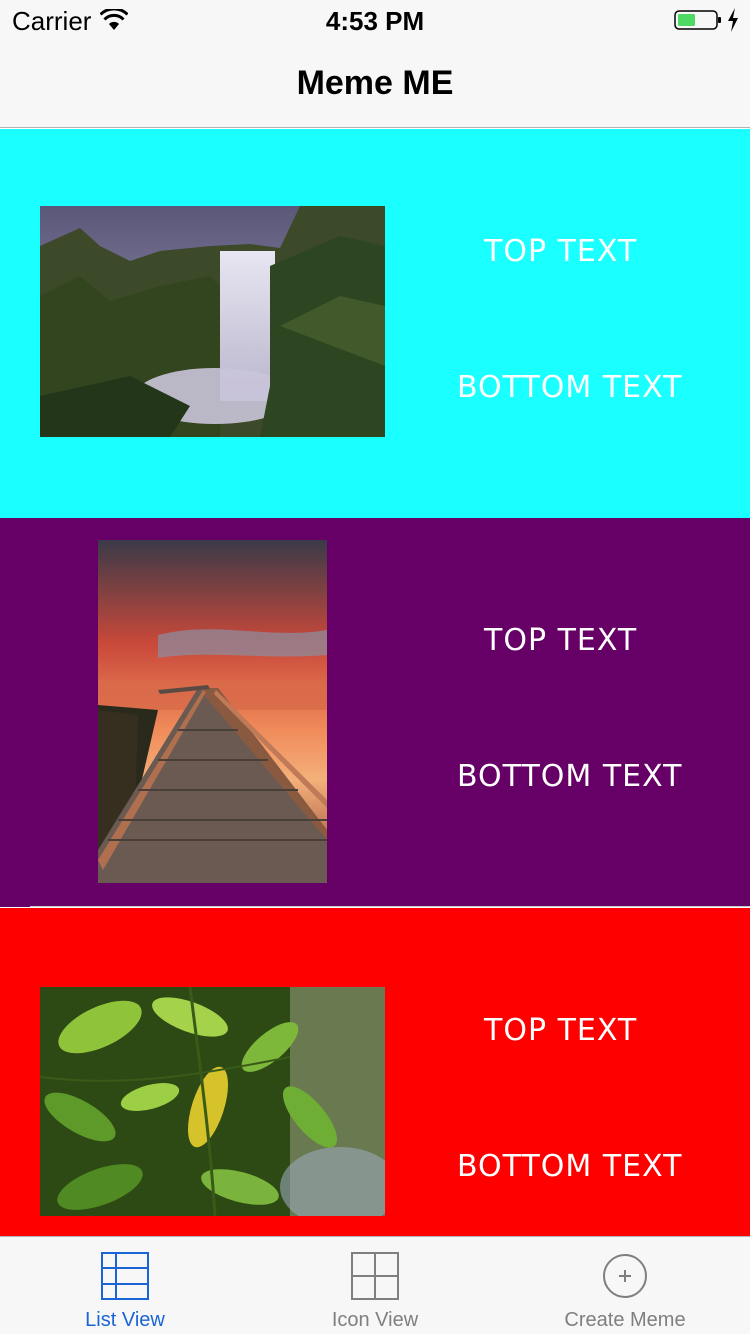  I want to click on tab-create-meme: Create Meme, so click(625, 1286).